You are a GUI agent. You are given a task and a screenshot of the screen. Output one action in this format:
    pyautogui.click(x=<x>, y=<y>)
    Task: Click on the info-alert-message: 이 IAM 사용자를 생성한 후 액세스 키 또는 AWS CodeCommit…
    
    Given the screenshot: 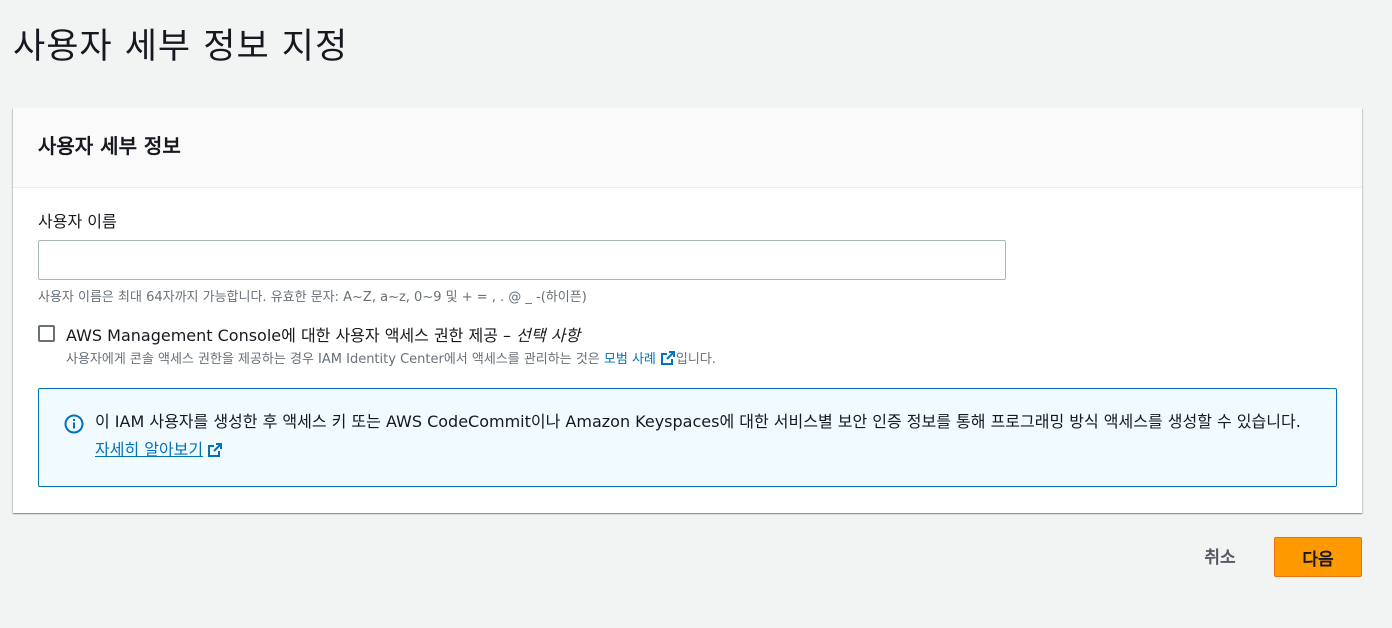 What is the action you would take?
    pyautogui.click(x=698, y=421)
    